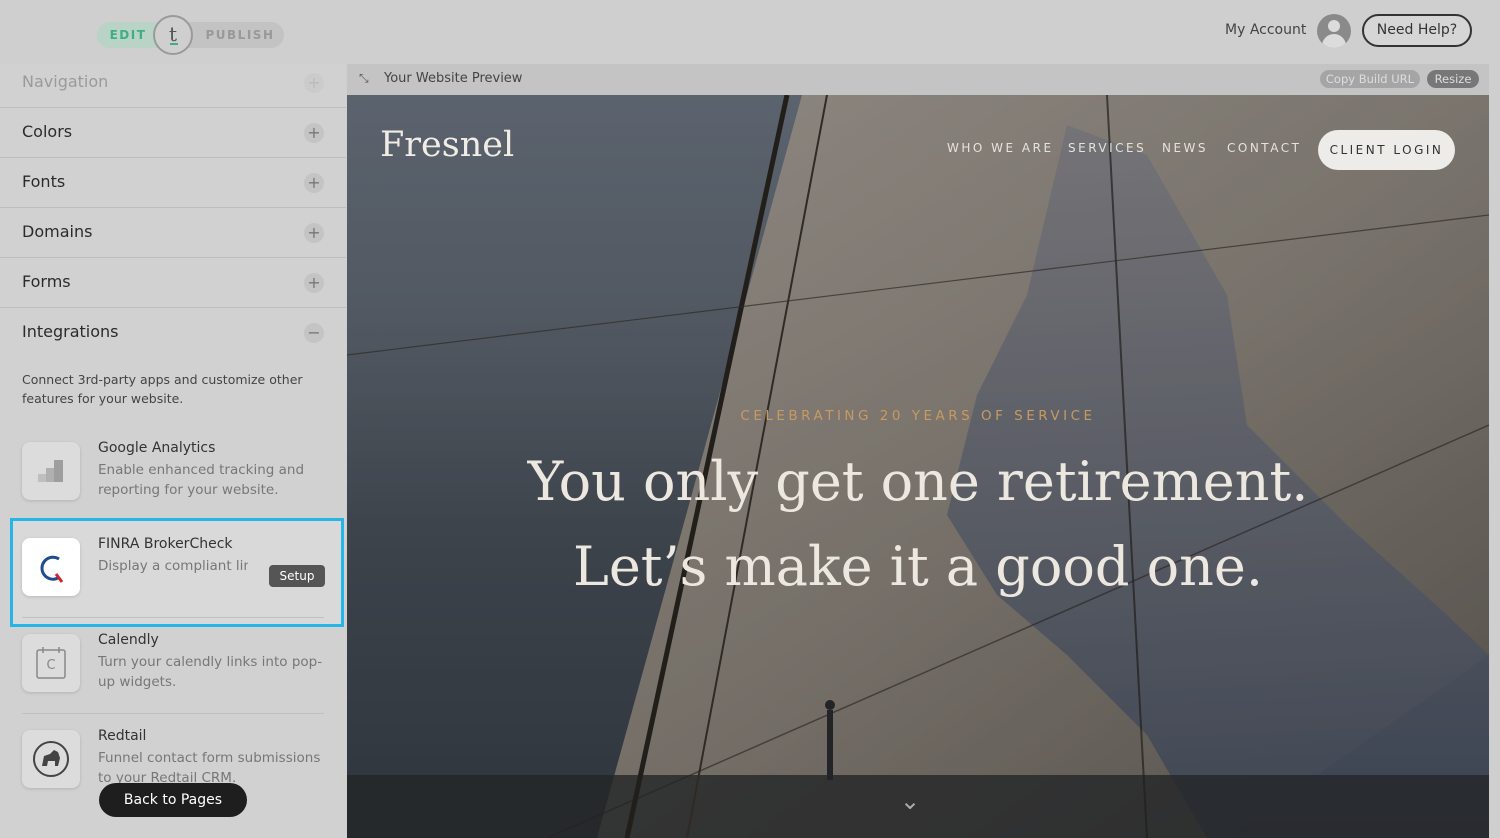 Image resolution: width=1500 pixels, height=838 pixels. What do you see at coordinates (1334, 26) in the screenshot?
I see `avatar-head` at bounding box center [1334, 26].